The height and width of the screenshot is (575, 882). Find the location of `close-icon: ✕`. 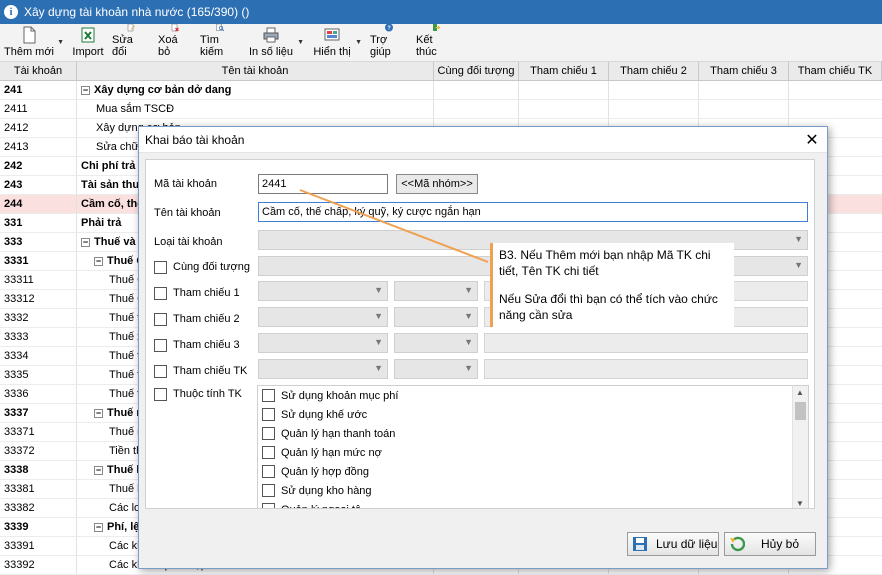

close-icon: ✕ is located at coordinates (812, 140).